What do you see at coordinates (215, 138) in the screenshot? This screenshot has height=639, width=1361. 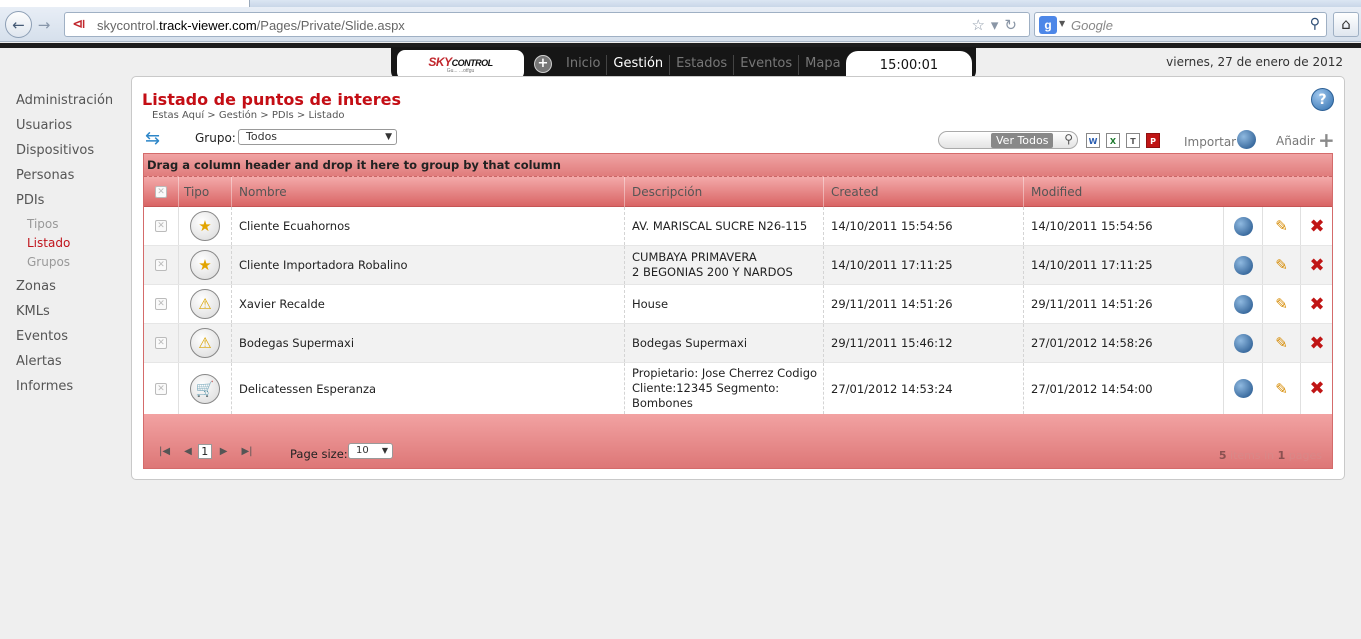 I see `grupo-label: Grupo:` at bounding box center [215, 138].